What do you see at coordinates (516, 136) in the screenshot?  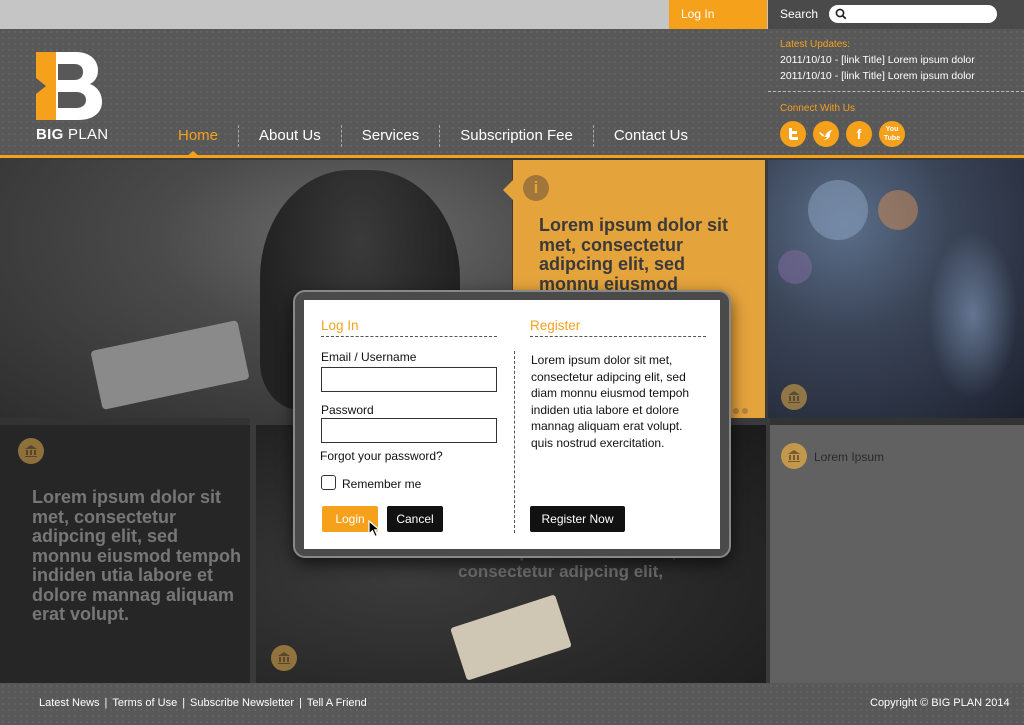 I see `nav-subscription-fee: Subscription Fee` at bounding box center [516, 136].